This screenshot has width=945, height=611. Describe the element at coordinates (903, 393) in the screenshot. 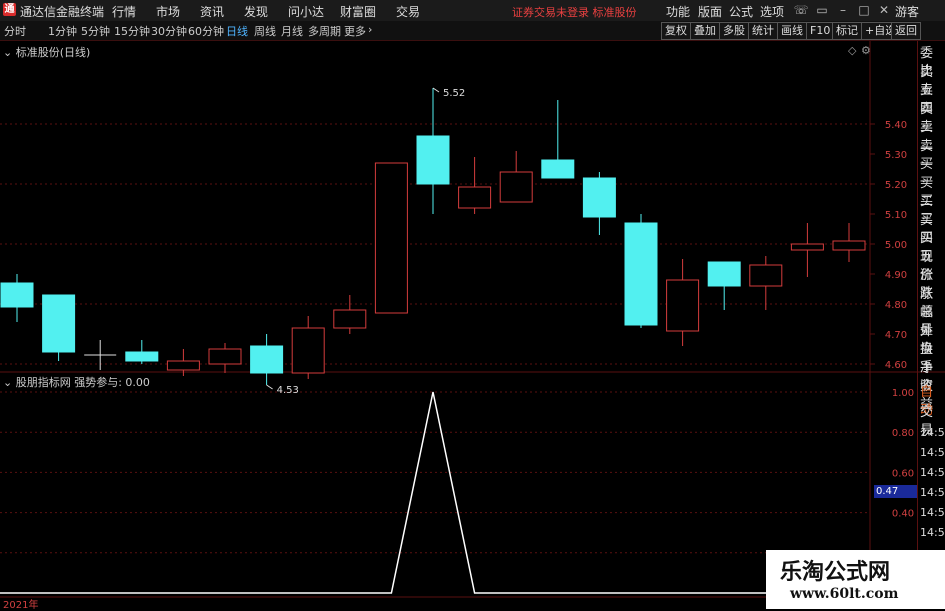

I see `indicator-tick-label: 1.00` at that location.